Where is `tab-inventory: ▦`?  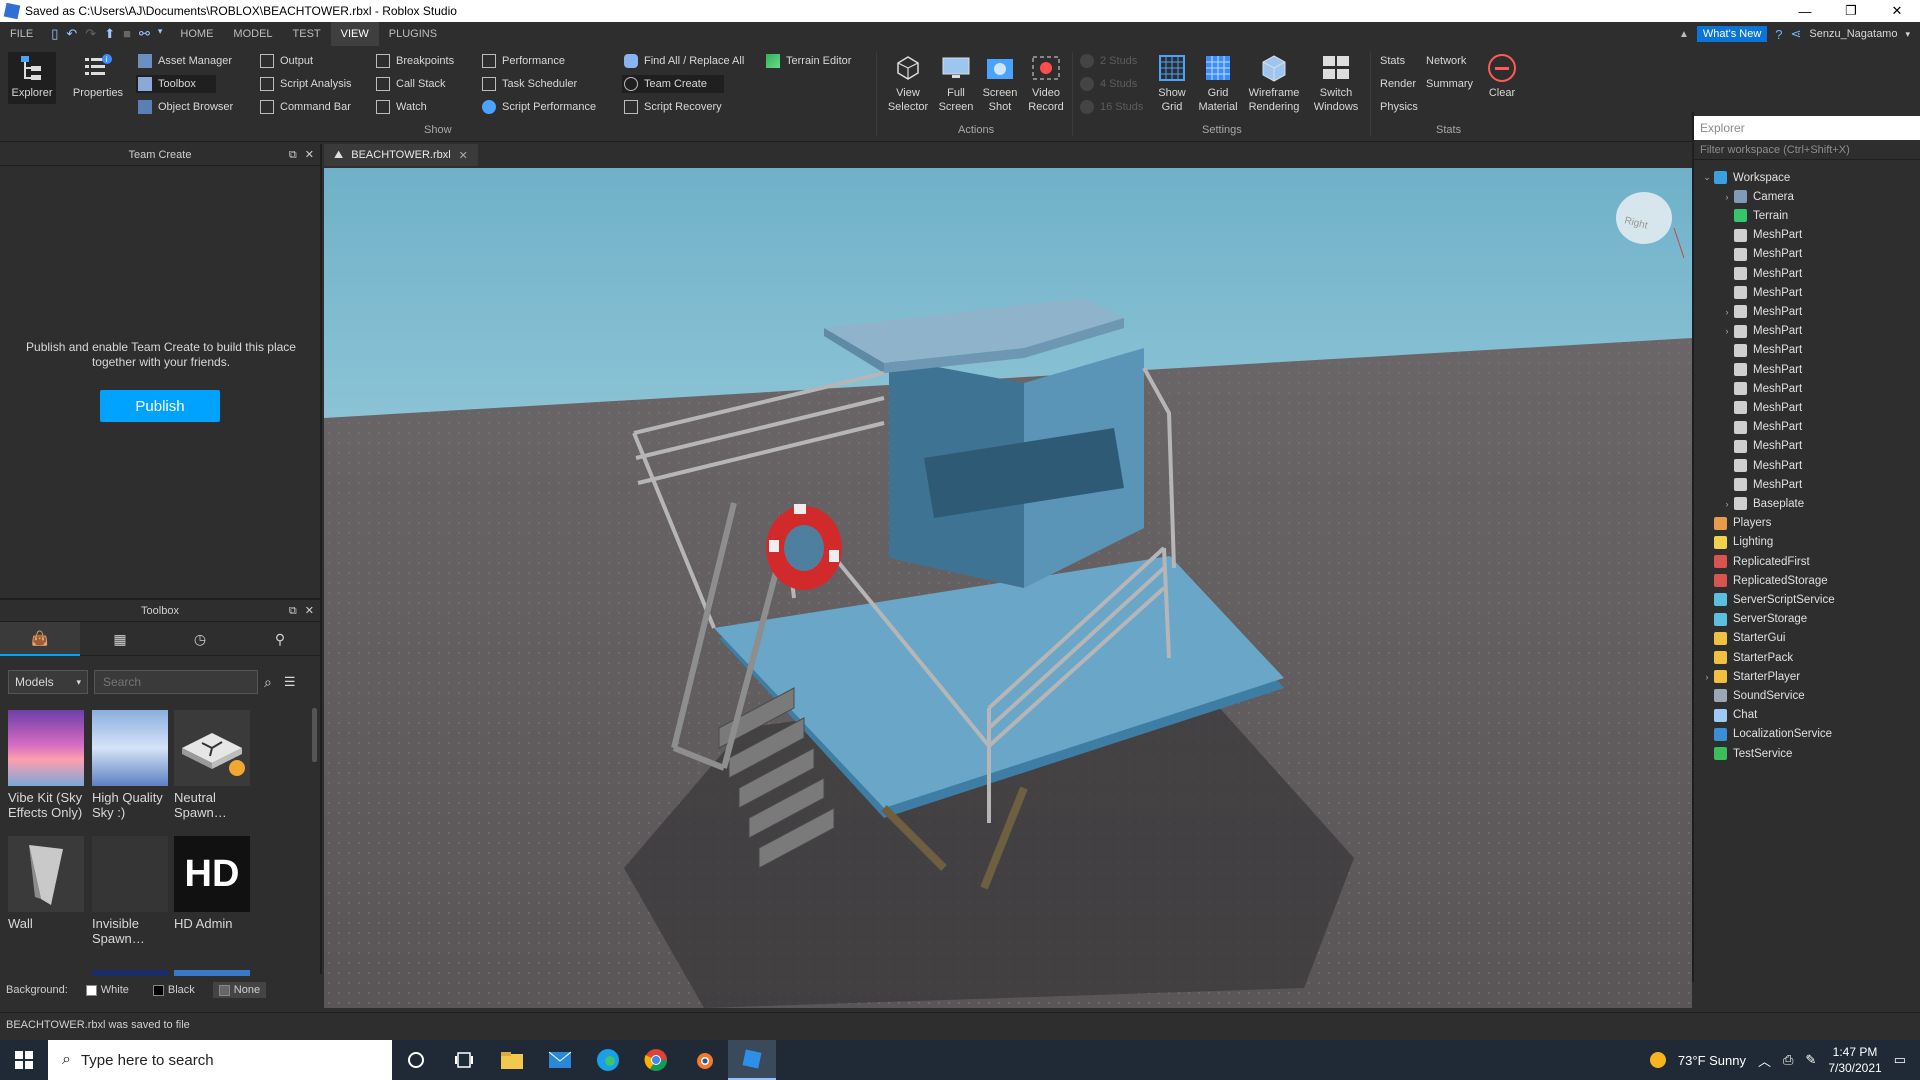
tab-inventory: ▦ is located at coordinates (120, 639).